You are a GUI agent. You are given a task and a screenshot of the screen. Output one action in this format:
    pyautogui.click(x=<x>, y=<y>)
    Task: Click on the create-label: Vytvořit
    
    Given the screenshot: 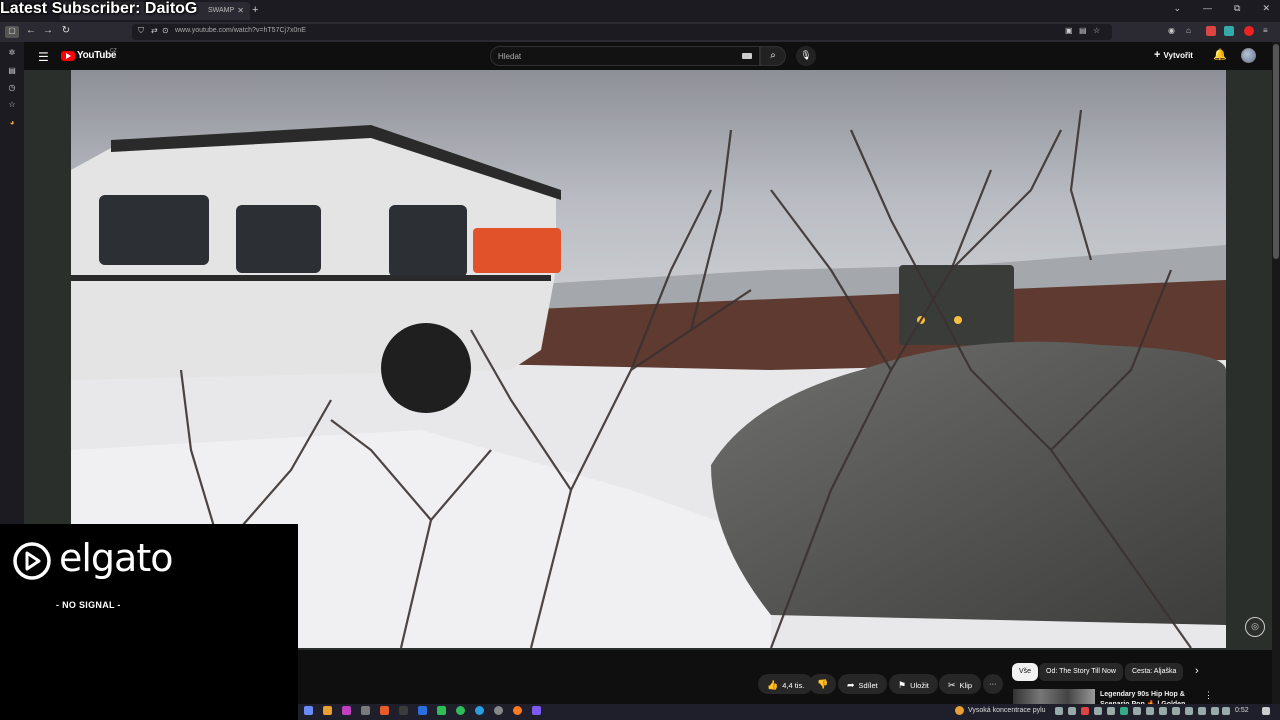 What is the action you would take?
    pyautogui.click(x=1178, y=55)
    